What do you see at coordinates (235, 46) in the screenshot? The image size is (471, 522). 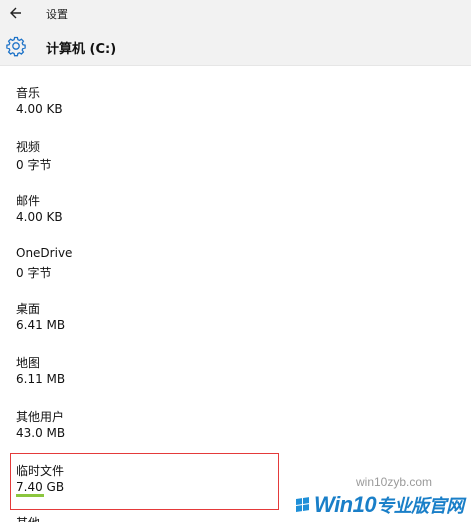 I see `page-header: 计算机 (C:)` at bounding box center [235, 46].